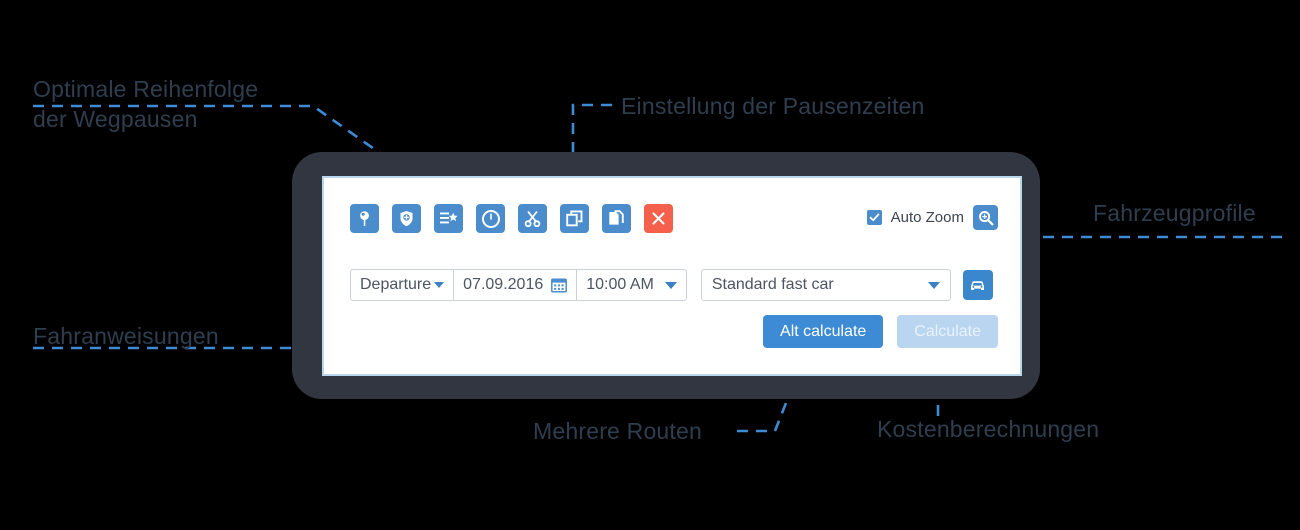 The width and height of the screenshot is (1300, 530). I want to click on datetime-group: Departure 07.09.2016 10:00 AM, so click(518, 285).